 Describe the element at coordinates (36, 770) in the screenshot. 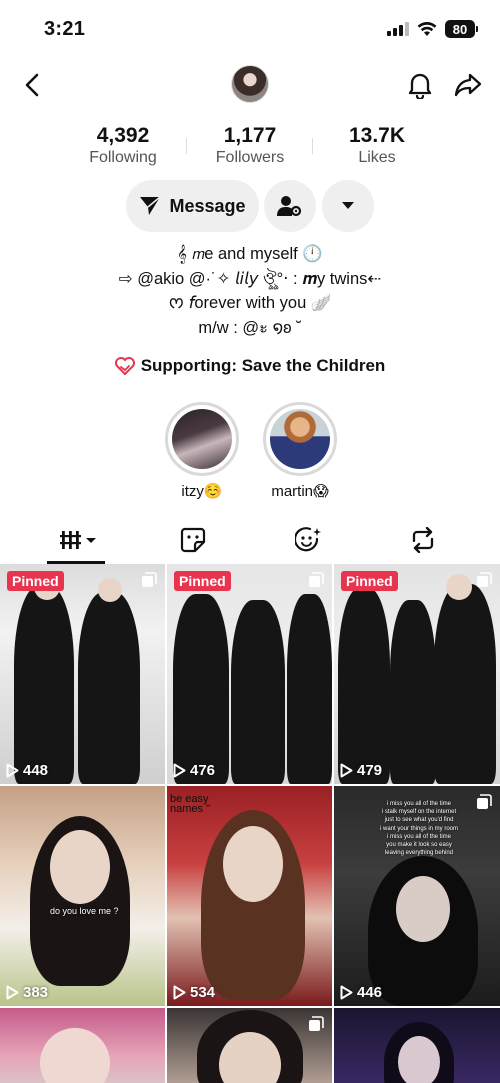

I see `view-count-value: 448` at that location.